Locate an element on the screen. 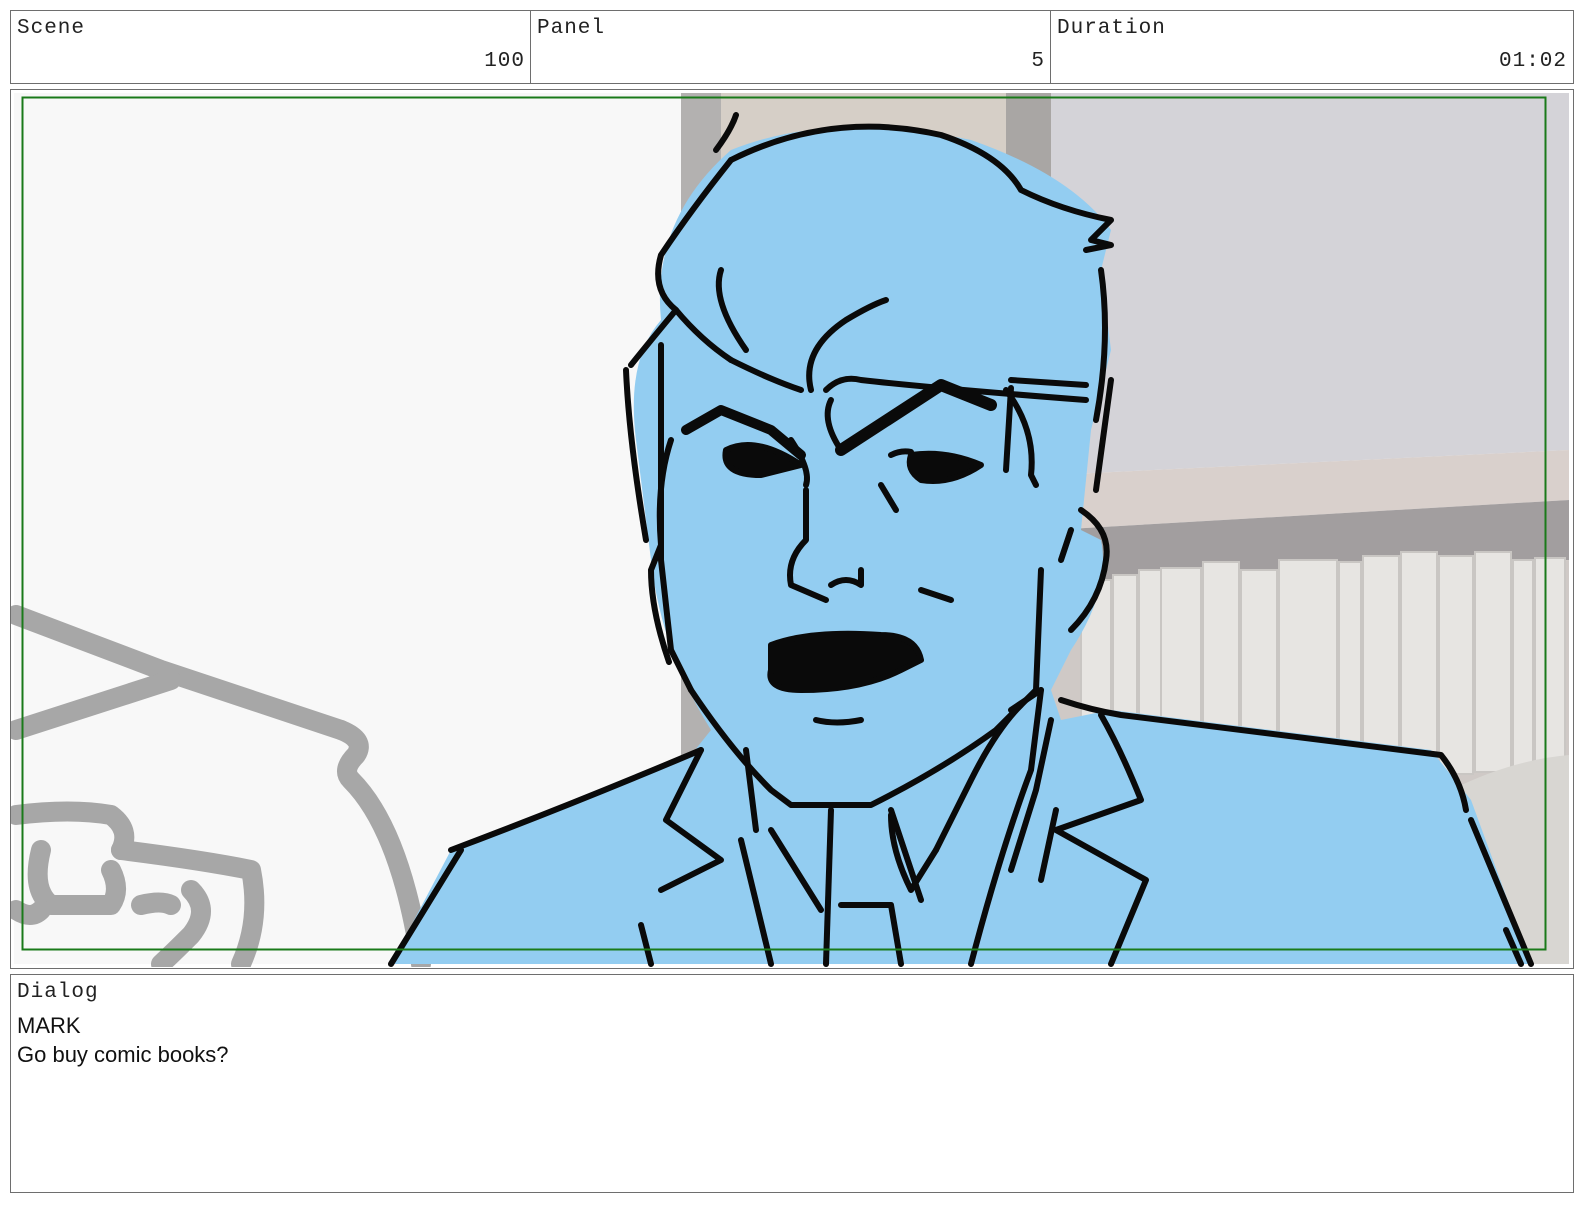  scene-label: Scene is located at coordinates (51, 28).